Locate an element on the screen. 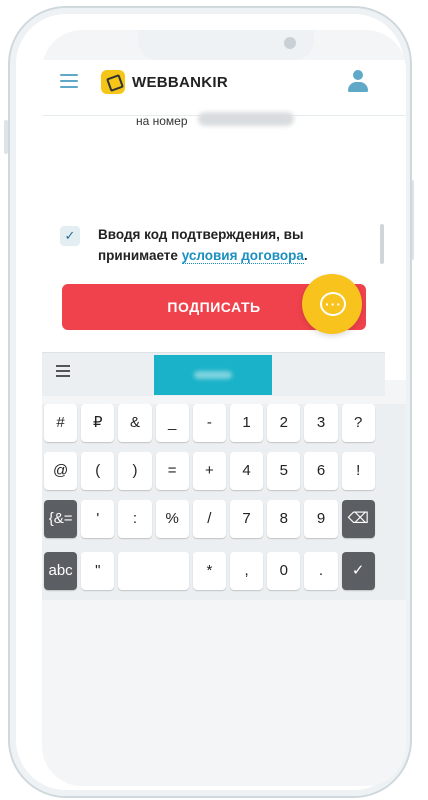  keyboard-key: ) is located at coordinates (135, 471).